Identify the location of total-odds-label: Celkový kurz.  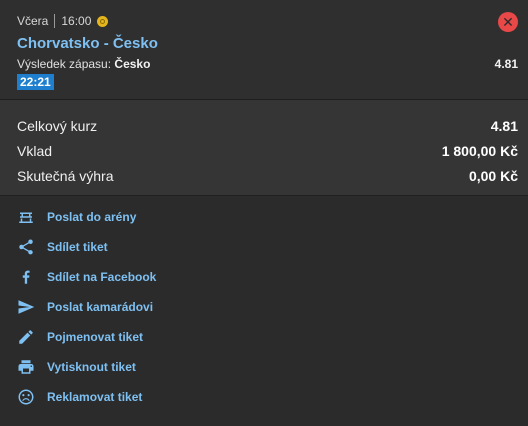
(57, 126).